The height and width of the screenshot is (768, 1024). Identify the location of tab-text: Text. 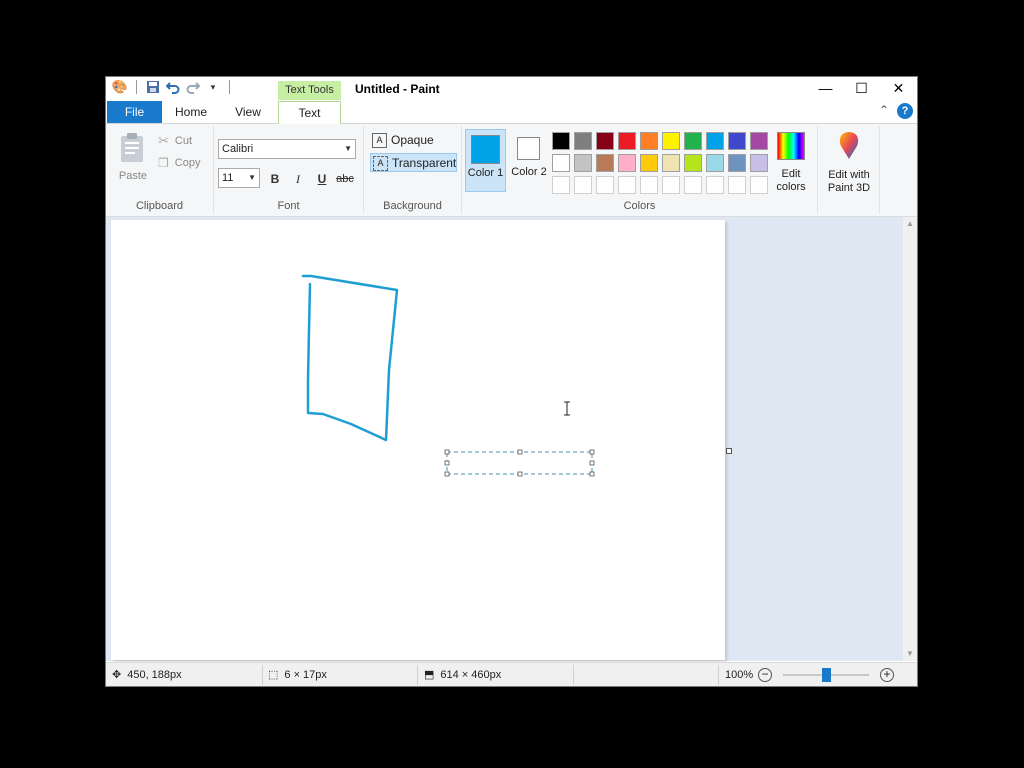
(309, 112).